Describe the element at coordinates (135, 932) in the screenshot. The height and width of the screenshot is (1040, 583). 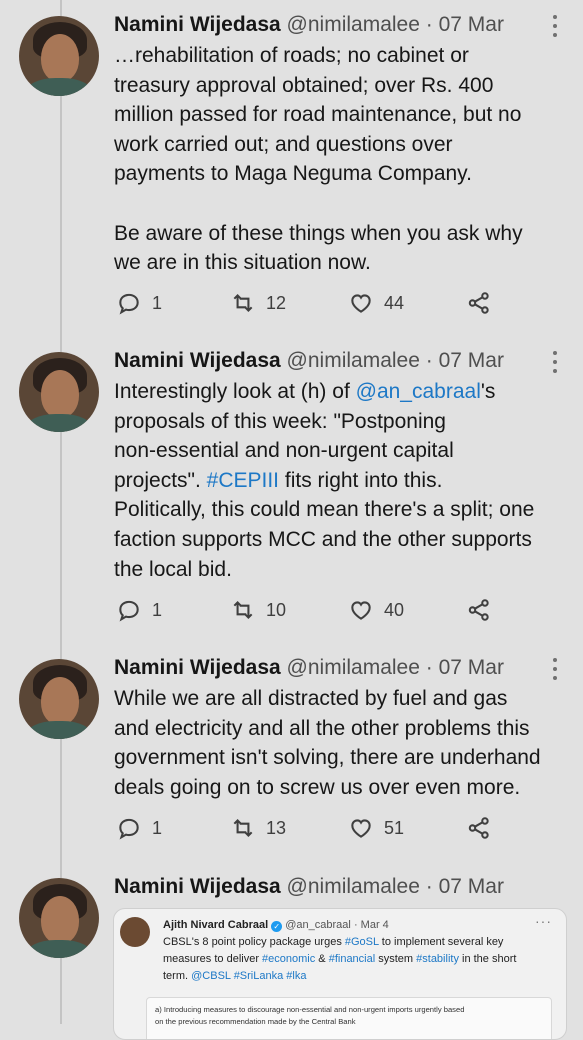
I see `quoted-avatar` at that location.